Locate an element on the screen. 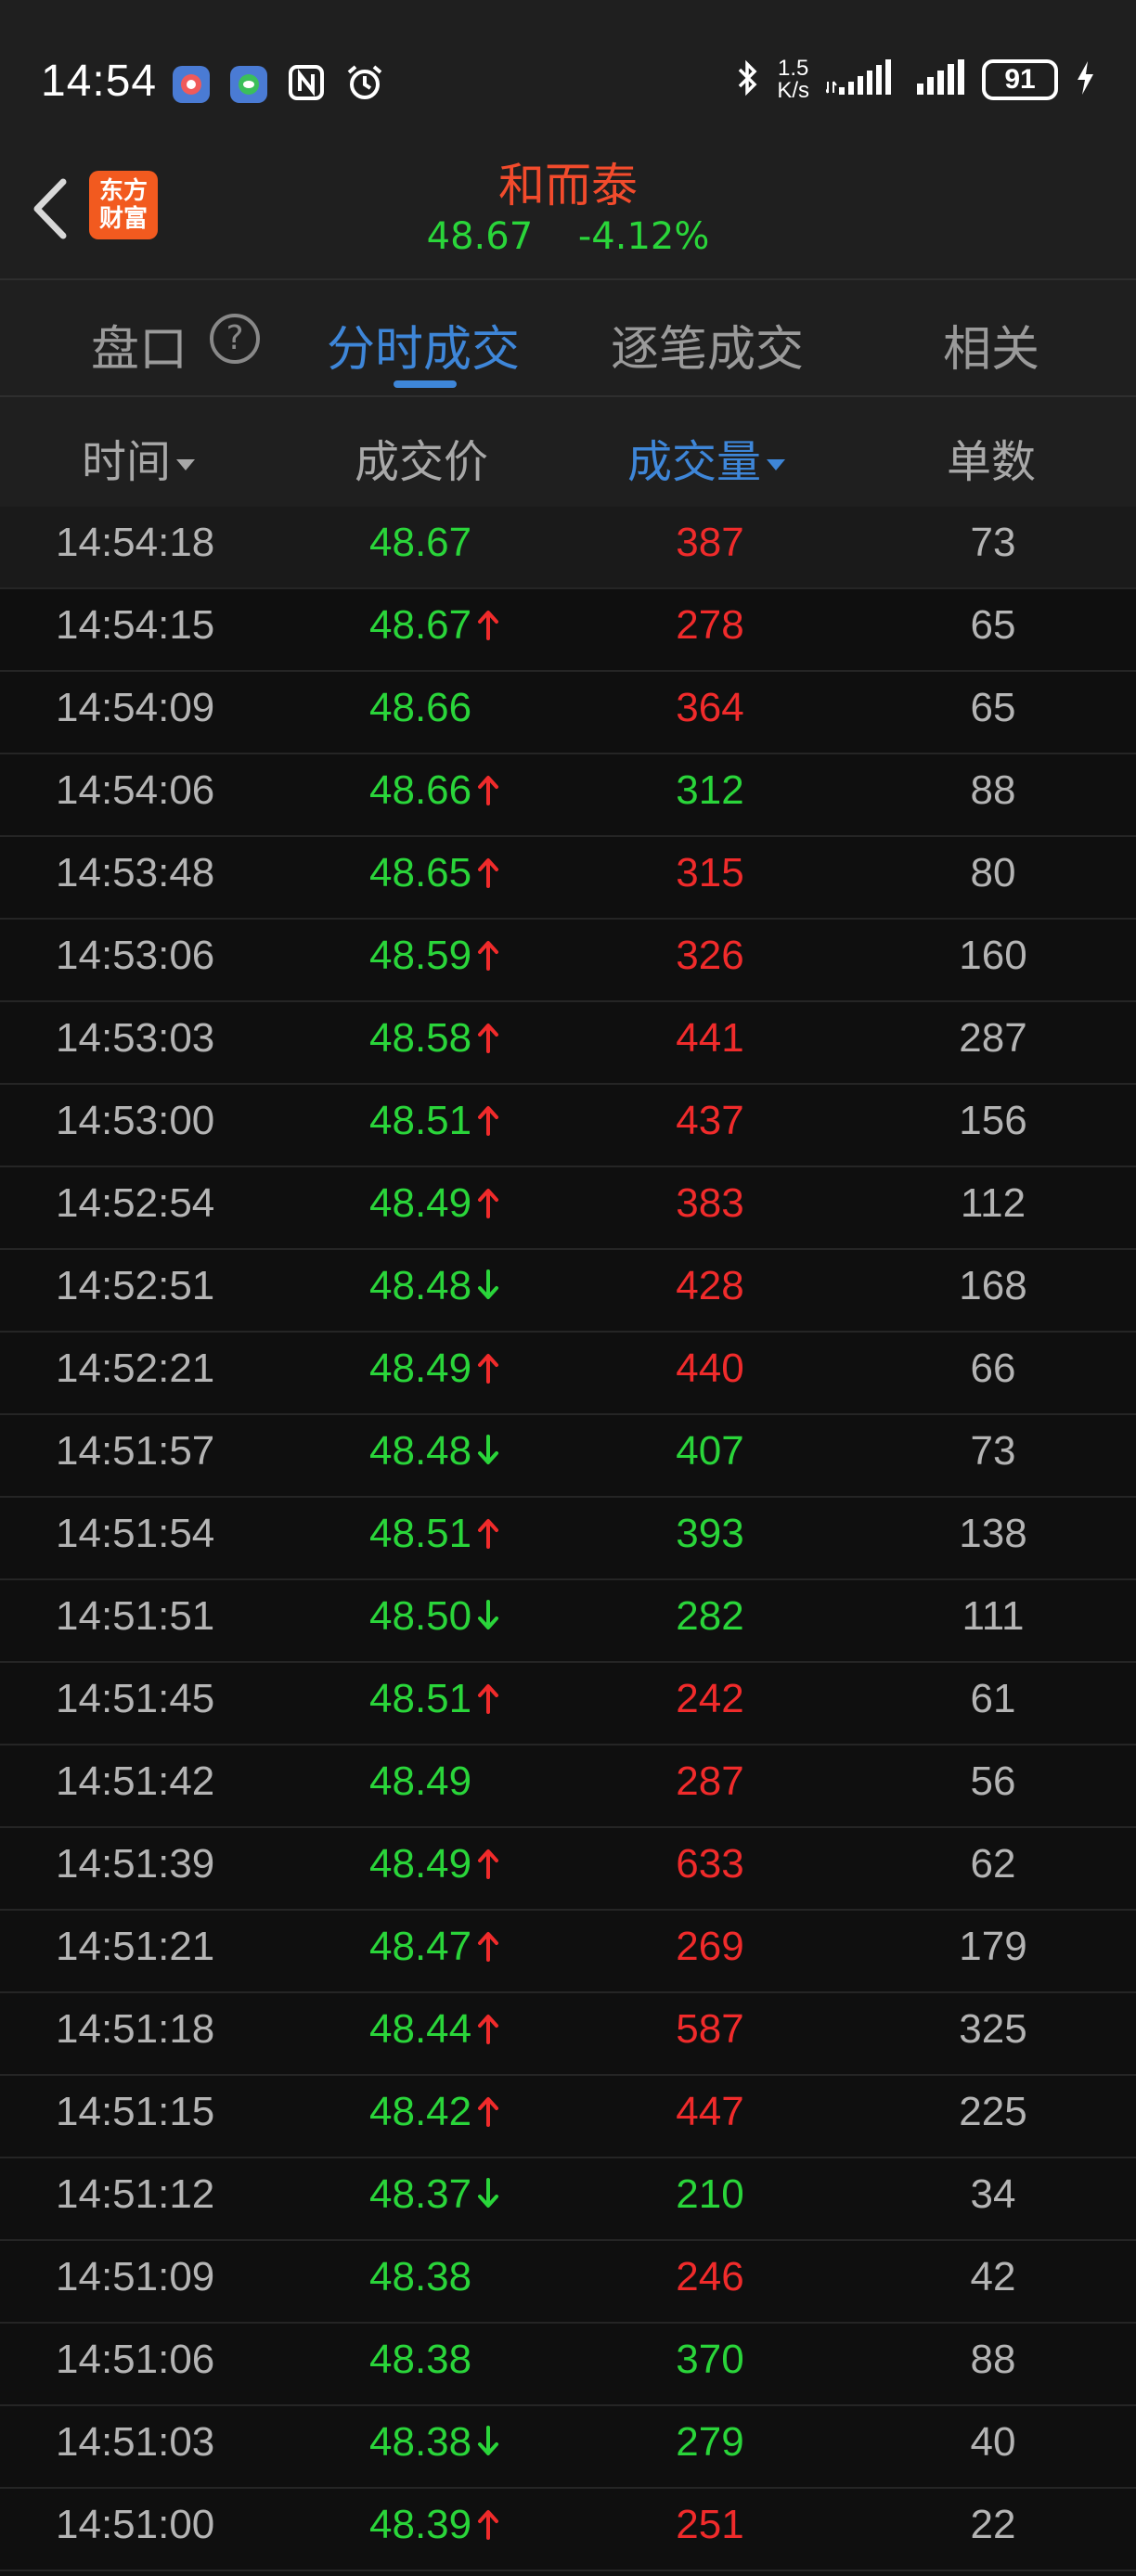 This screenshot has width=1136, height=2576. table-row: 14:54:18 48.67 387 73 is located at coordinates (568, 548).